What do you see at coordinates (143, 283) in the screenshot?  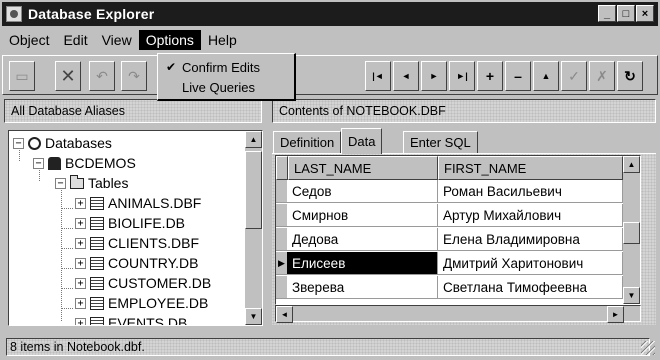 I see `tree-node-table: + CUSTOMER.DB` at bounding box center [143, 283].